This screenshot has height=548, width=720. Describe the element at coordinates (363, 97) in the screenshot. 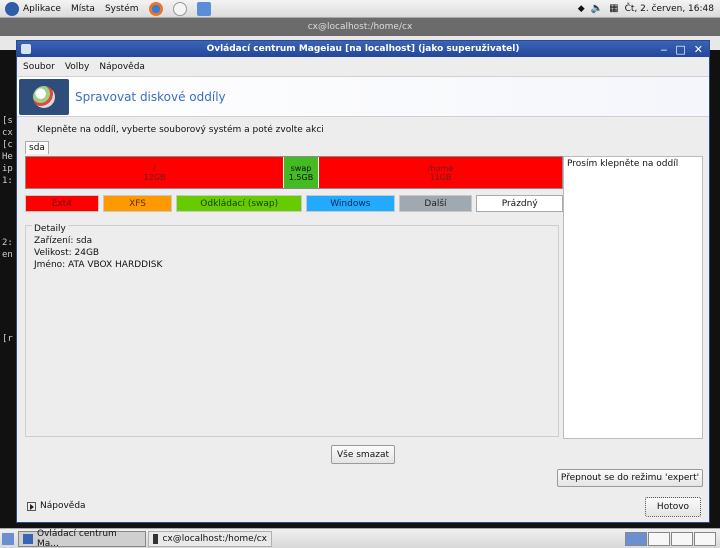

I see `banner: Spravovat diskové oddíly` at that location.